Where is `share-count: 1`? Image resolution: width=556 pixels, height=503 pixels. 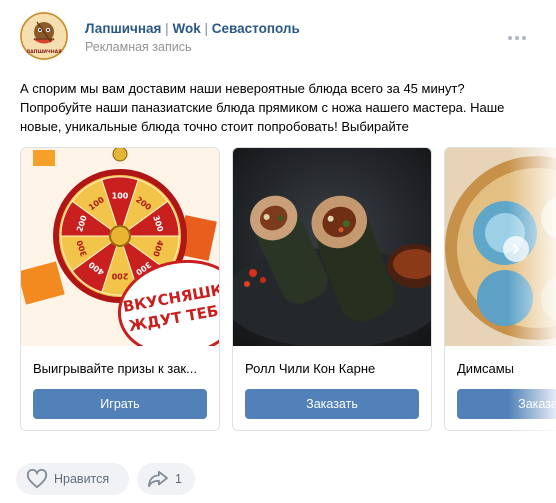
share-count: 1 is located at coordinates (178, 479).